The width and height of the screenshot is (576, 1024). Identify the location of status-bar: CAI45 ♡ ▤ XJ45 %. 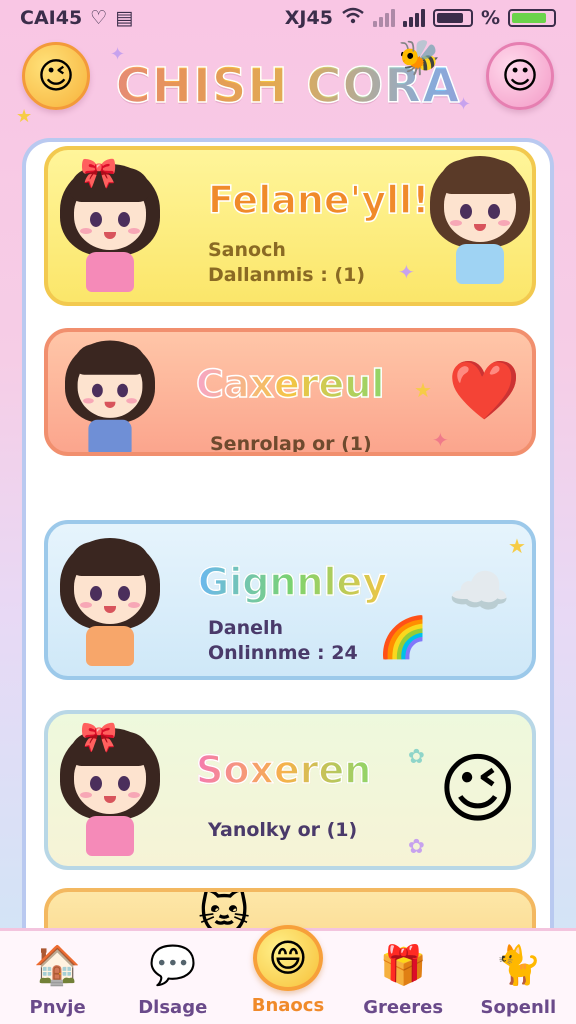
(288, 18).